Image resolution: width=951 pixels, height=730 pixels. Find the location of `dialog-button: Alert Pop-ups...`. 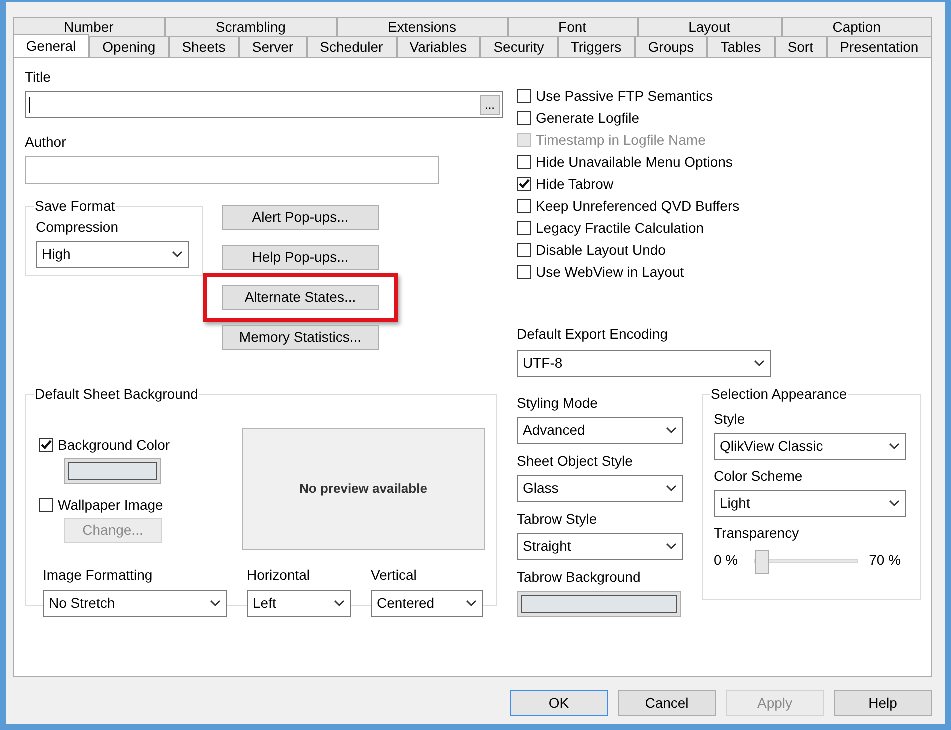

dialog-button: Alert Pop-ups... is located at coordinates (300, 217).